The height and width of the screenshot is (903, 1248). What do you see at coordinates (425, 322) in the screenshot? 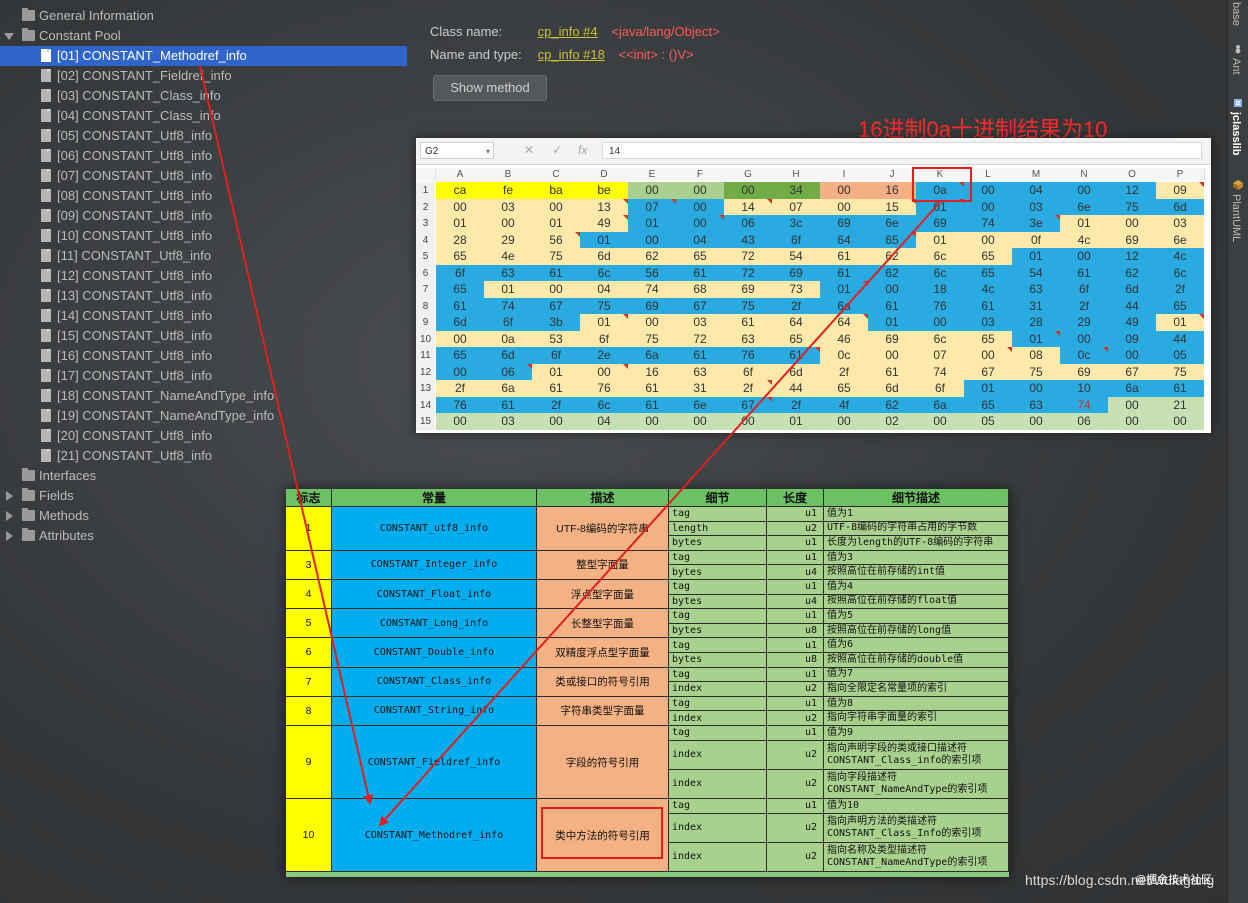
I see `row-header: 9` at bounding box center [425, 322].